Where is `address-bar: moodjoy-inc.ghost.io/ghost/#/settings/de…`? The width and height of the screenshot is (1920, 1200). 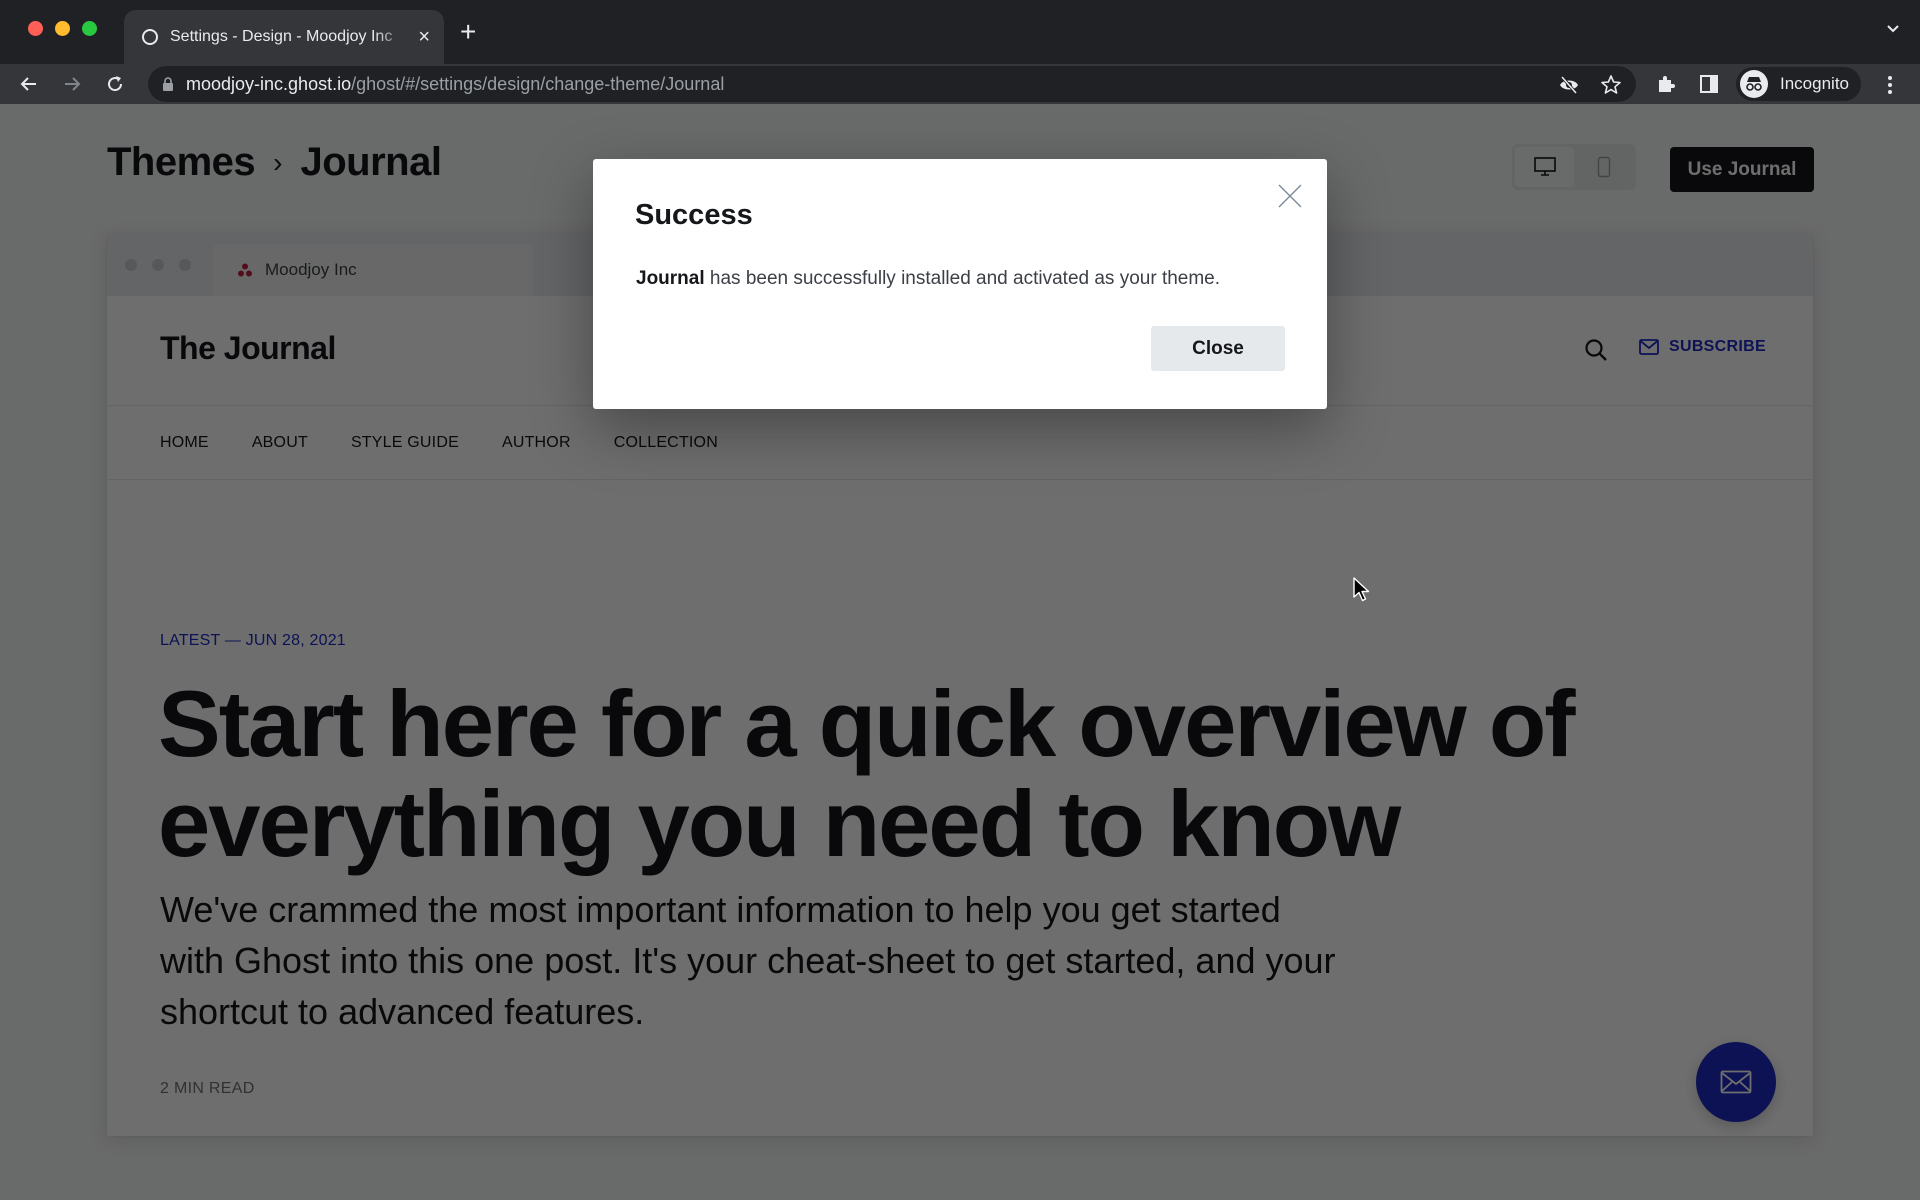 address-bar: moodjoy-inc.ghost.io/ghost/#/settings/de… is located at coordinates (892, 84).